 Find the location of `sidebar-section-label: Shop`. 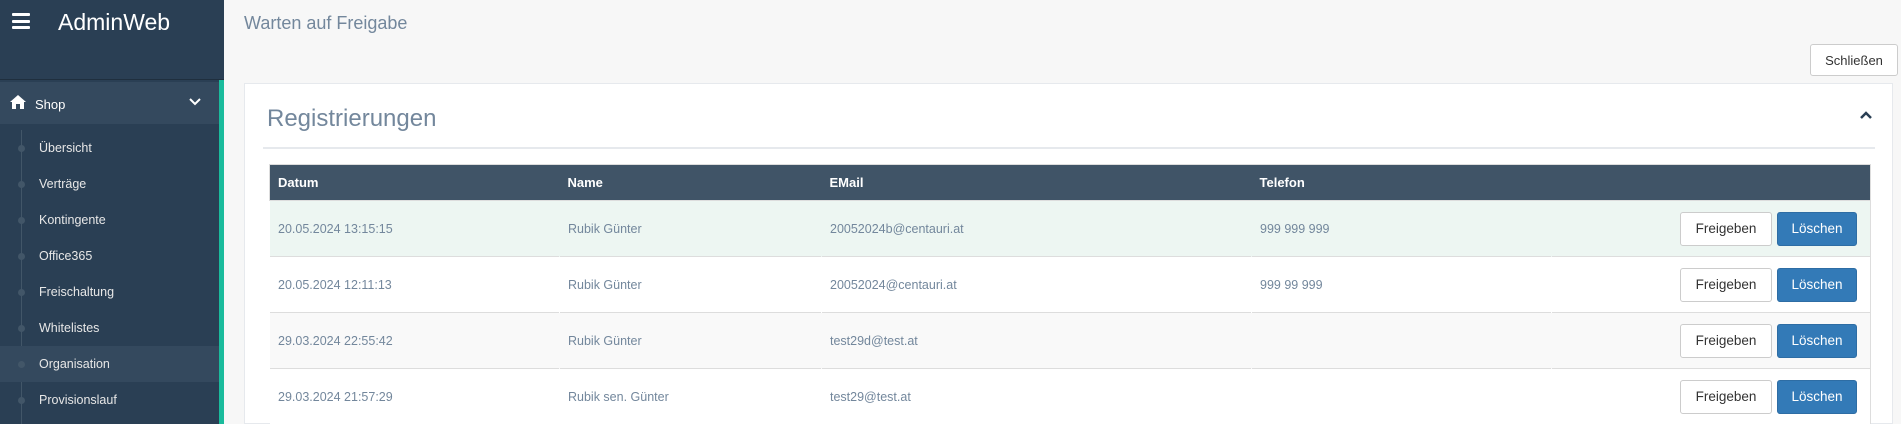

sidebar-section-label: Shop is located at coordinates (50, 104).